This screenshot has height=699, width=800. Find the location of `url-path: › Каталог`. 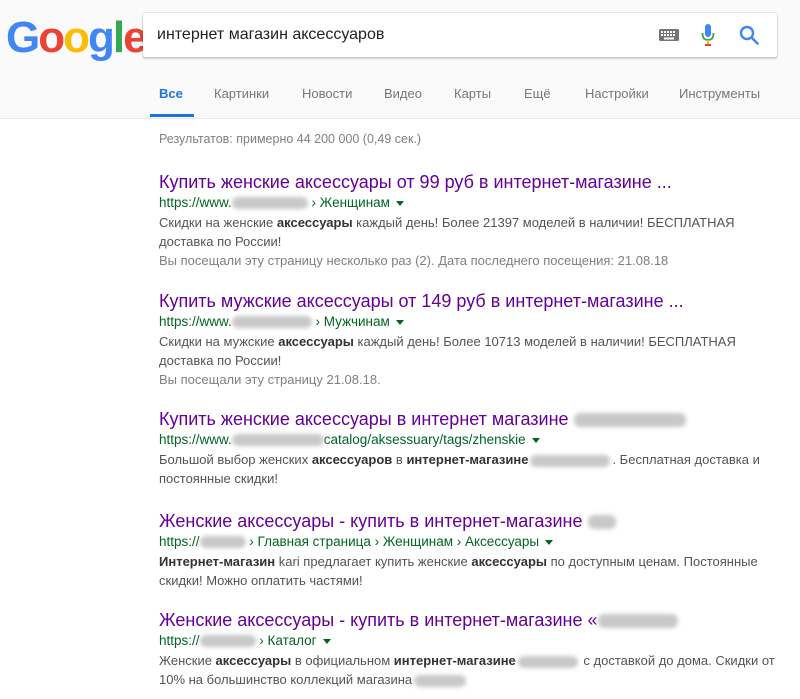

url-path: › Каталог is located at coordinates (286, 640).